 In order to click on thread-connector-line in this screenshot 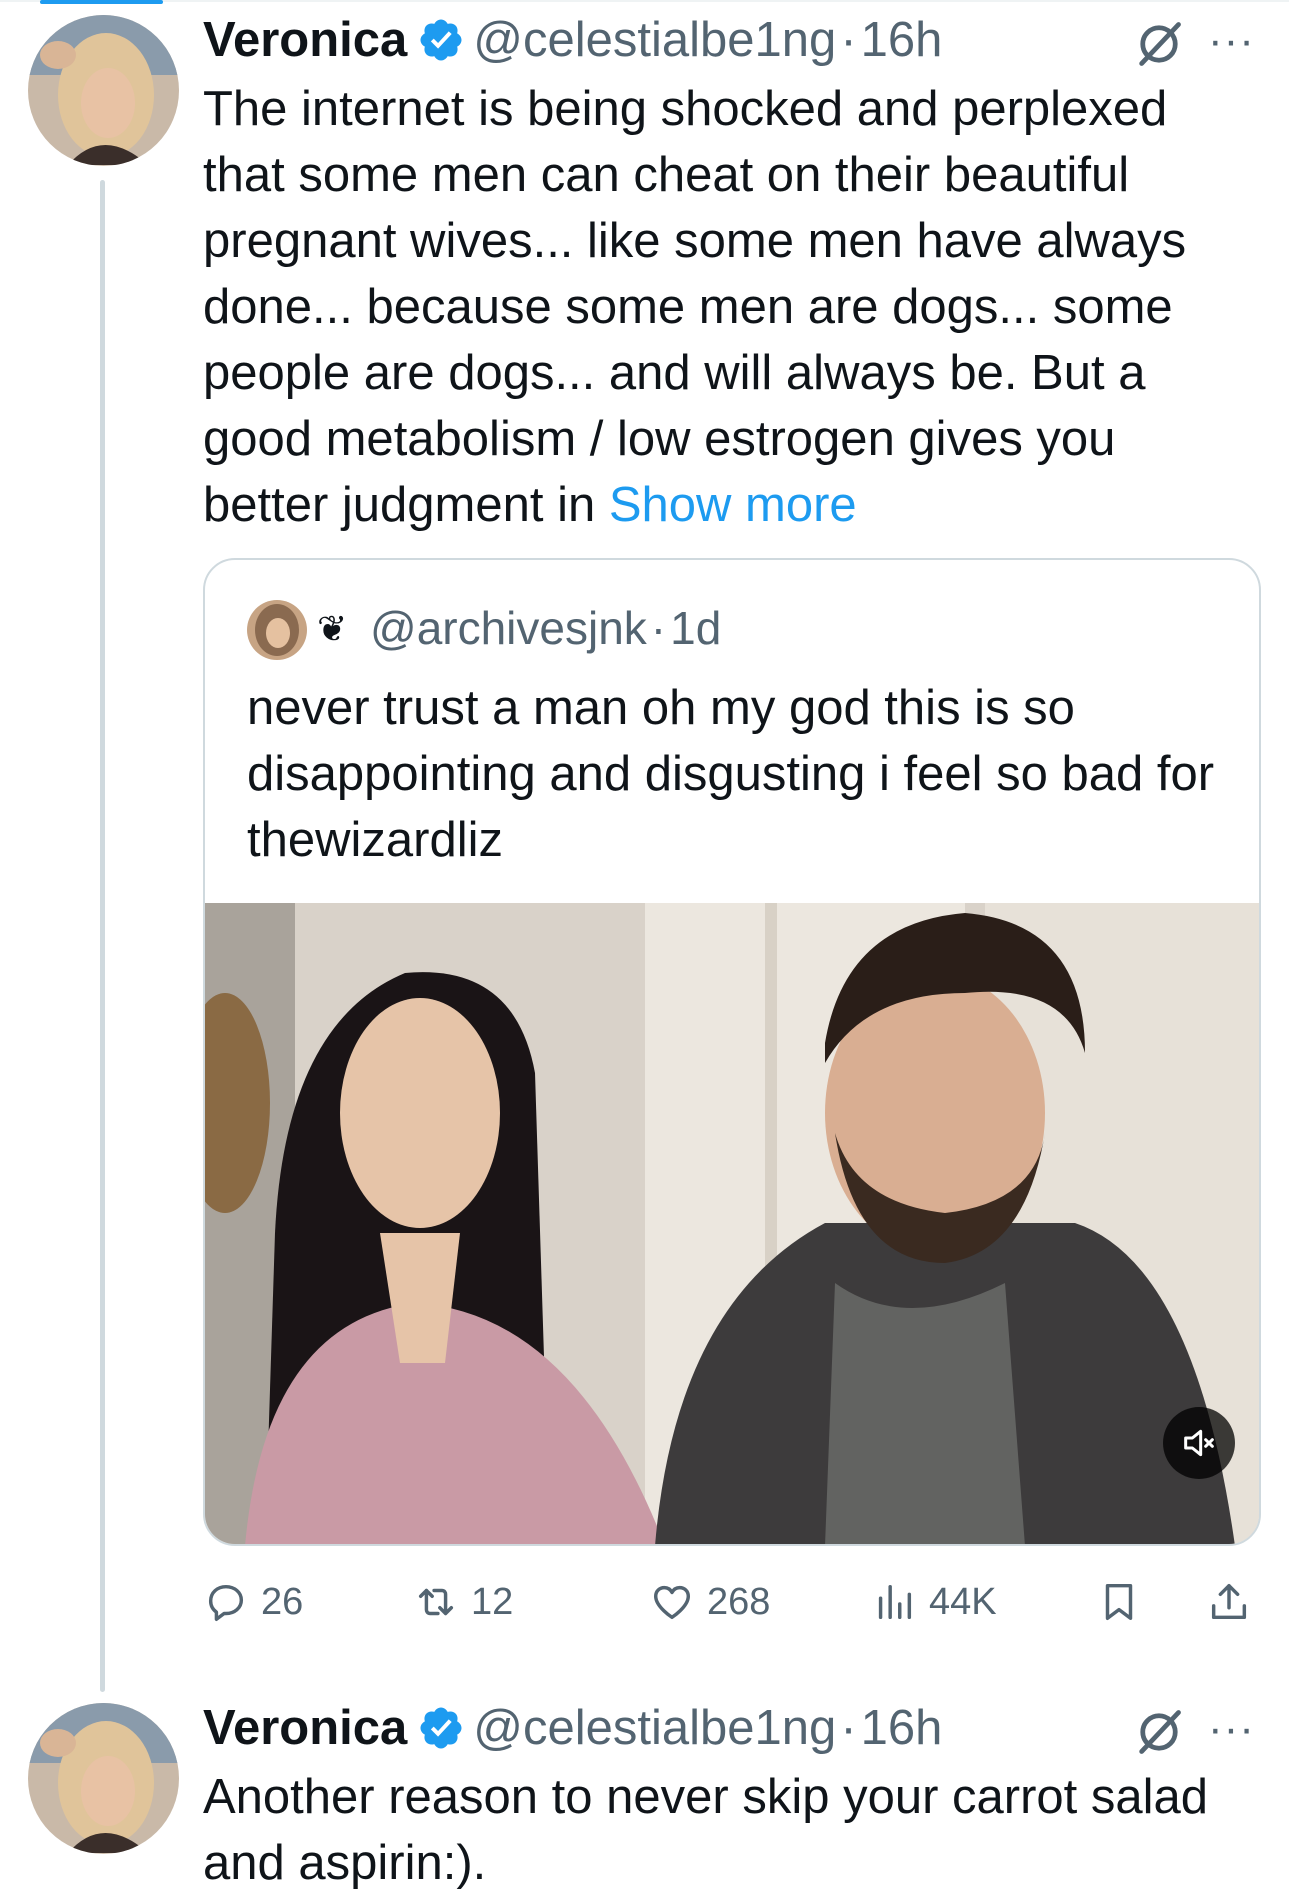, I will do `click(102, 936)`.